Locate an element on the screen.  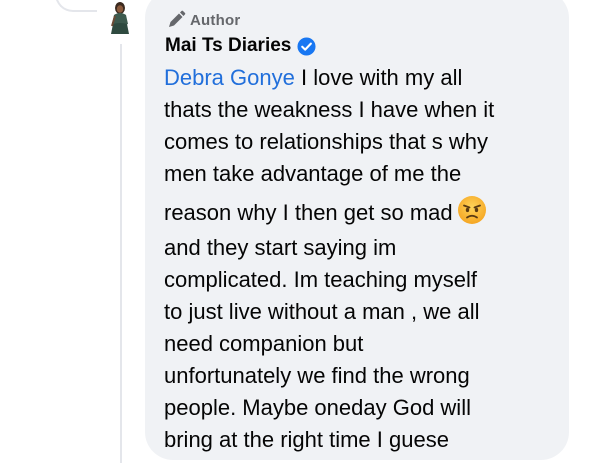
pen-icon is located at coordinates (177, 18).